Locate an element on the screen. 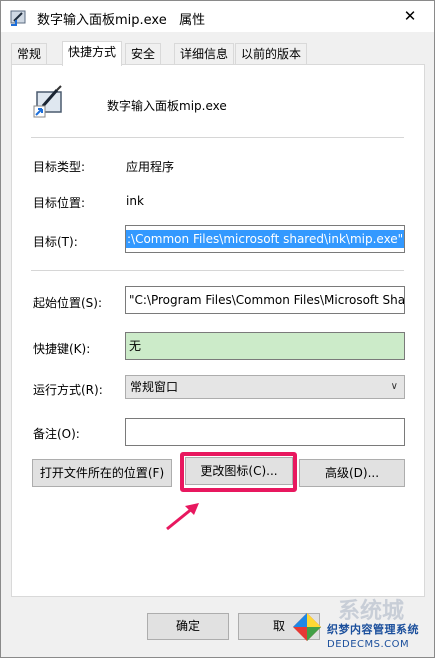 This screenshot has height=658, width=435. open-file-location-button: 打开文件所在的位置(F) is located at coordinates (102, 473).